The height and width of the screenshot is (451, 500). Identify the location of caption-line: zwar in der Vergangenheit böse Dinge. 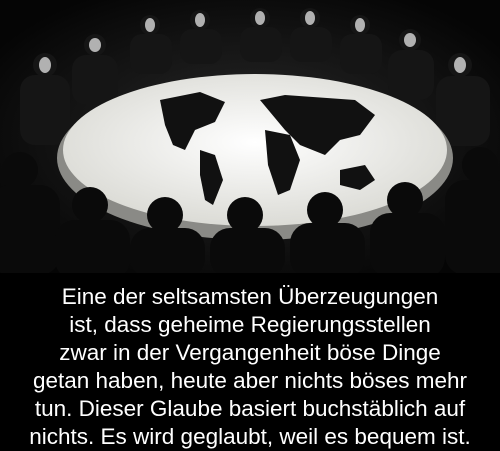
(250, 352).